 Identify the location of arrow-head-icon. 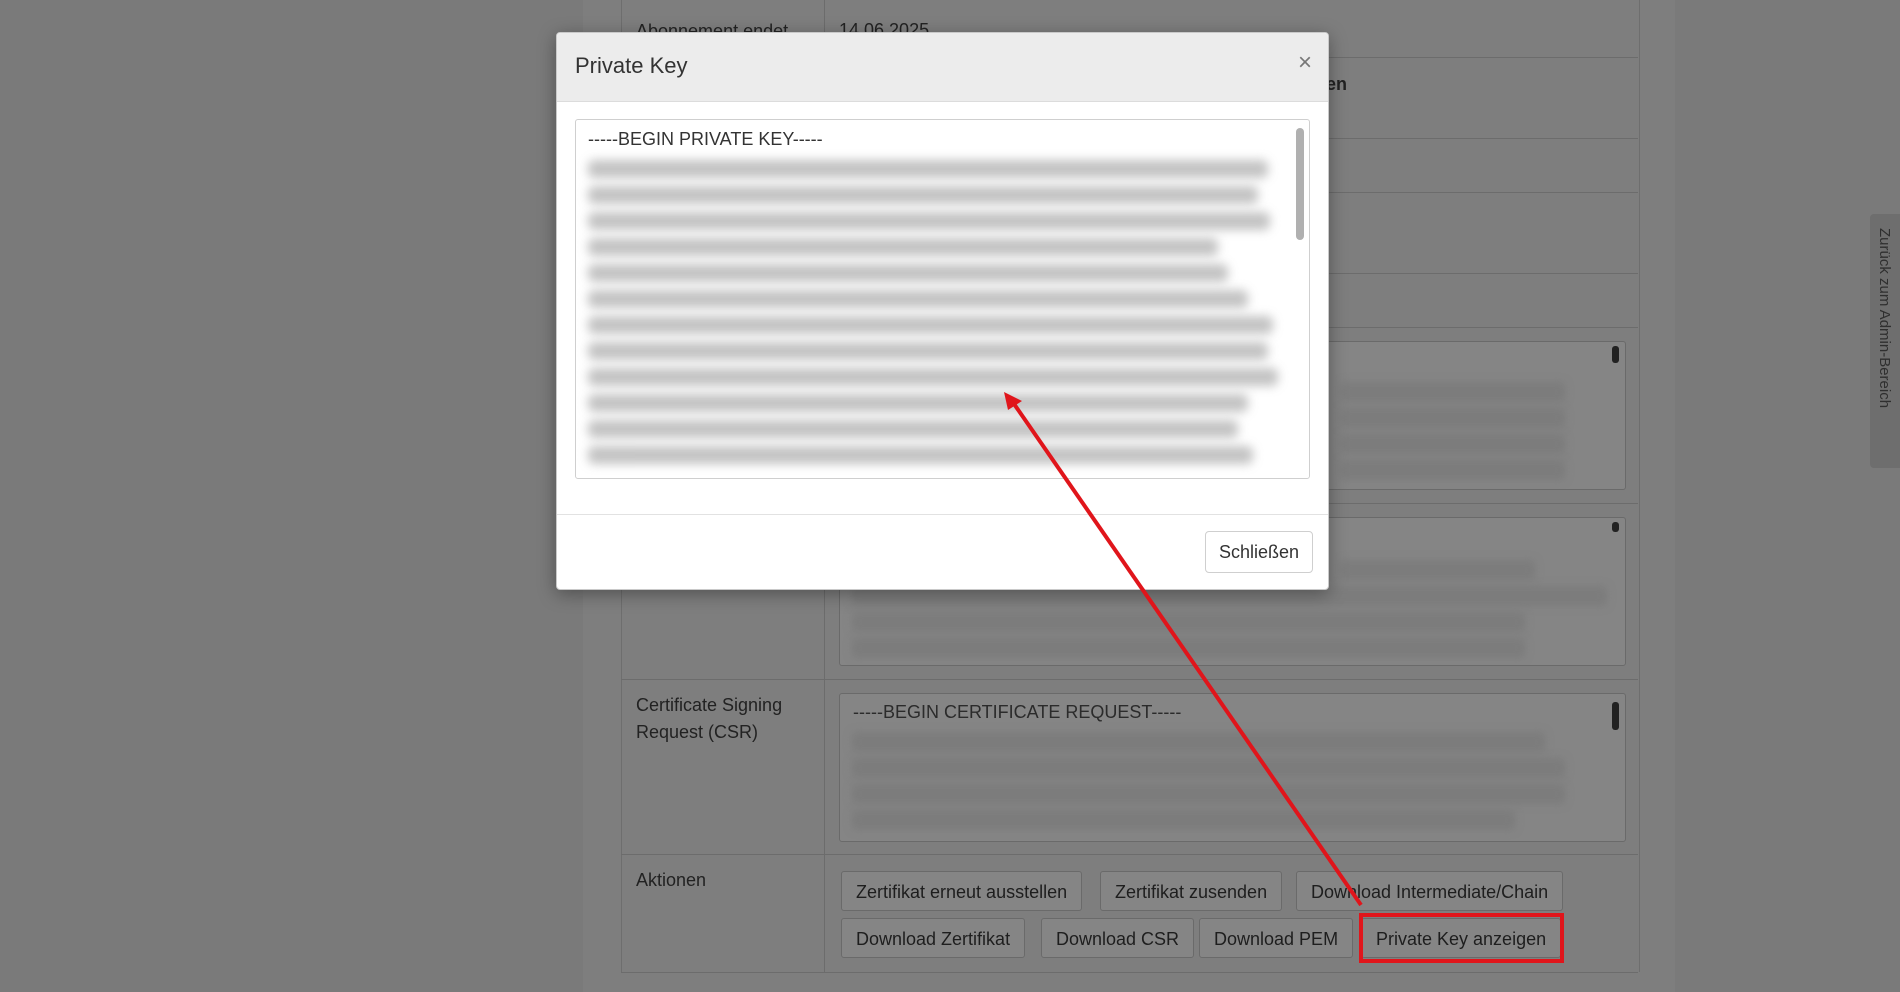
(1013, 401).